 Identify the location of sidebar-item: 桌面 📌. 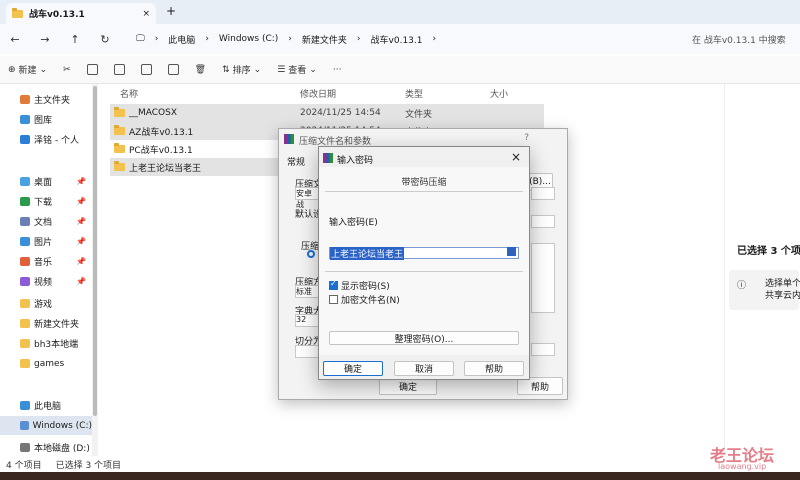
(46, 181).